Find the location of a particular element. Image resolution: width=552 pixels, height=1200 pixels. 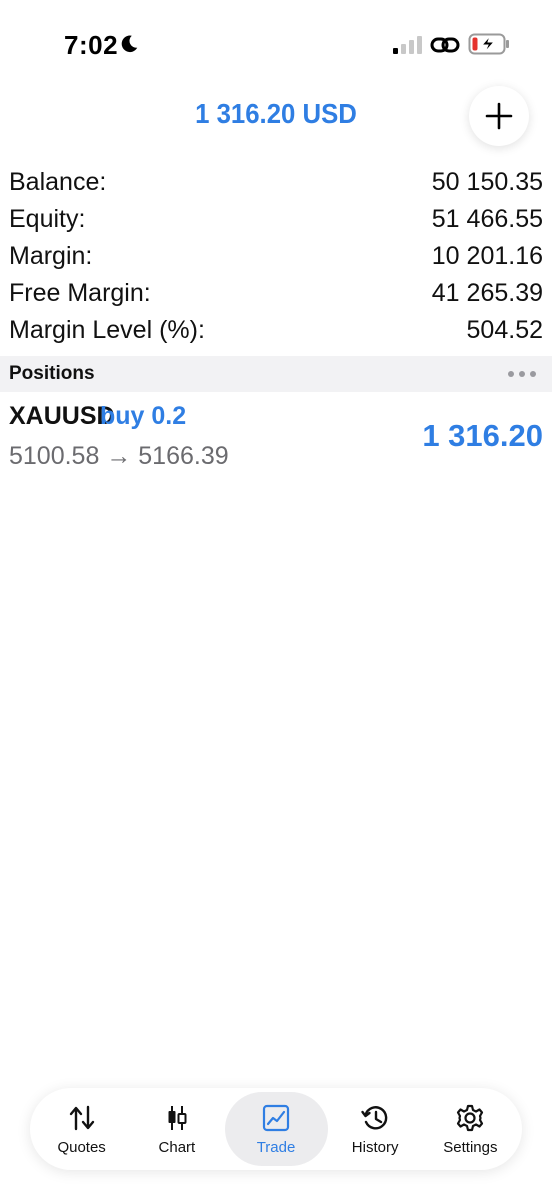

positions-title: Positions is located at coordinates (52, 373).